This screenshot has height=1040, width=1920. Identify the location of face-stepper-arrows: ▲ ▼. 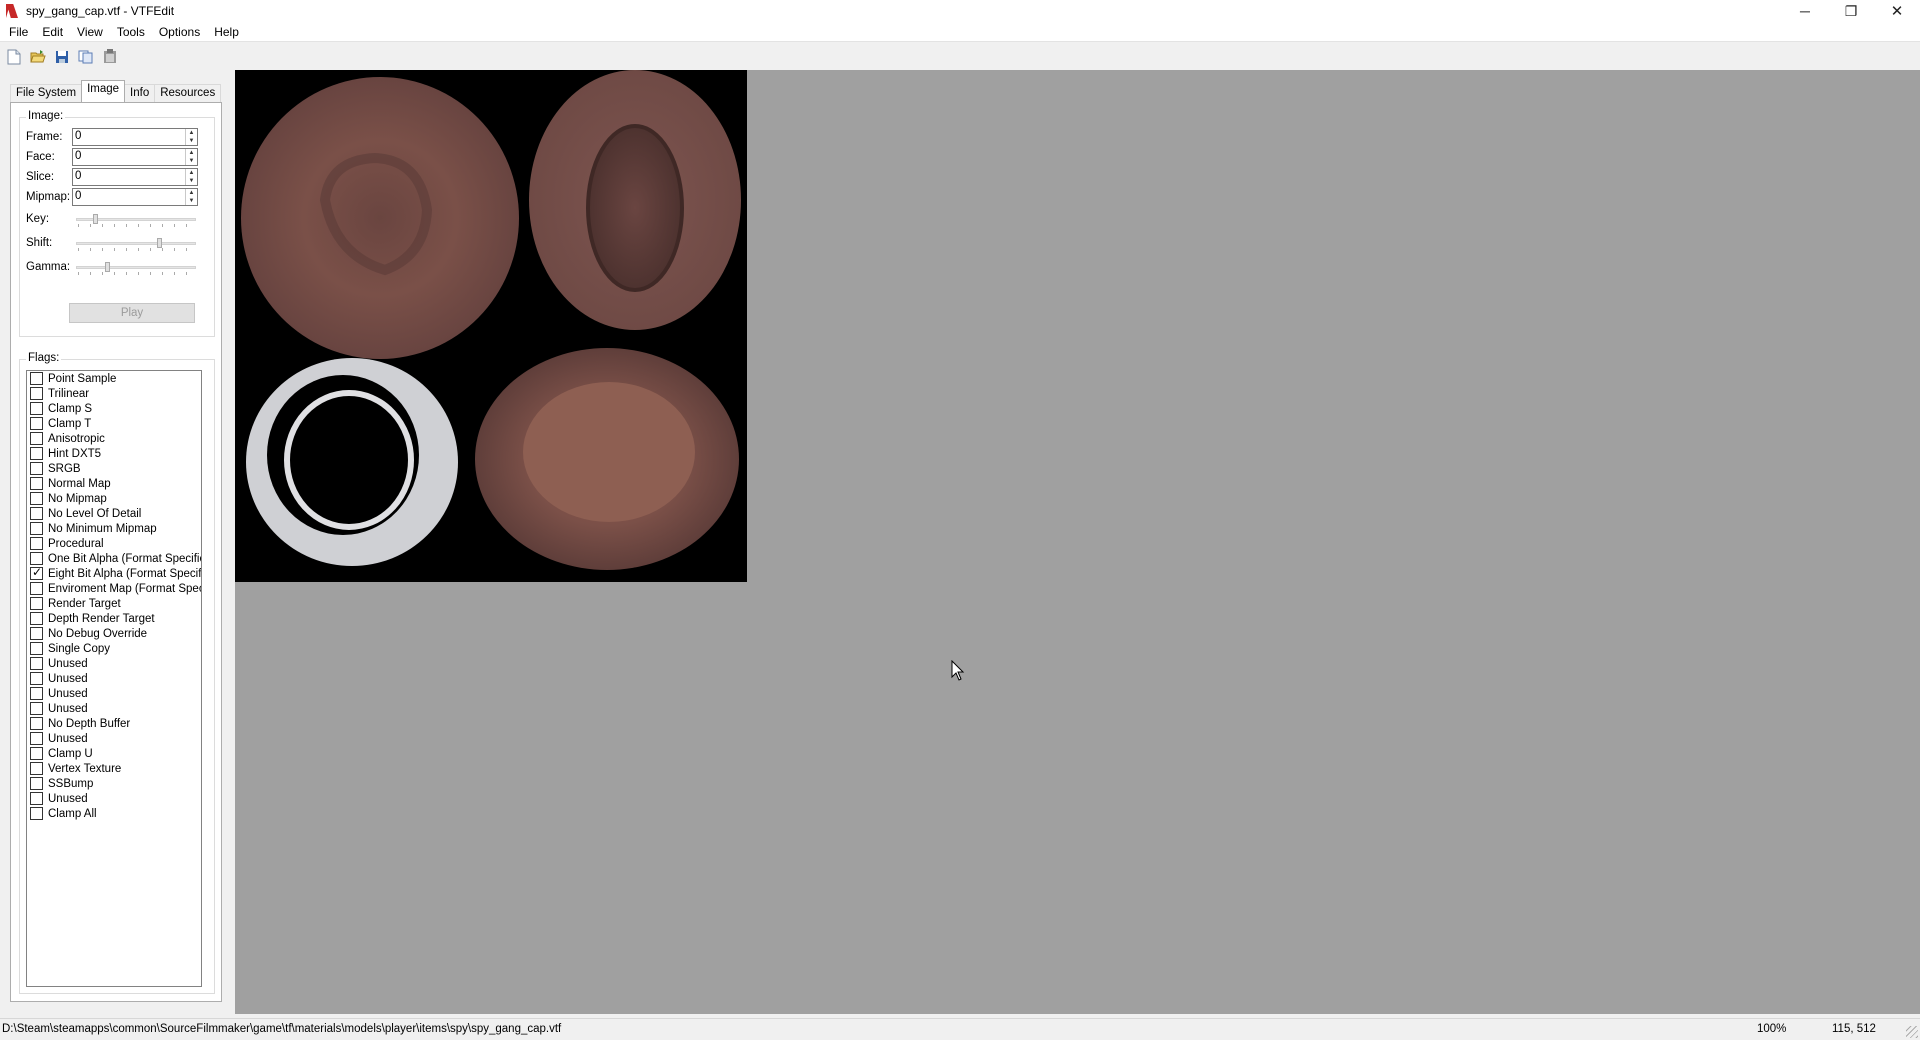
(191, 157).